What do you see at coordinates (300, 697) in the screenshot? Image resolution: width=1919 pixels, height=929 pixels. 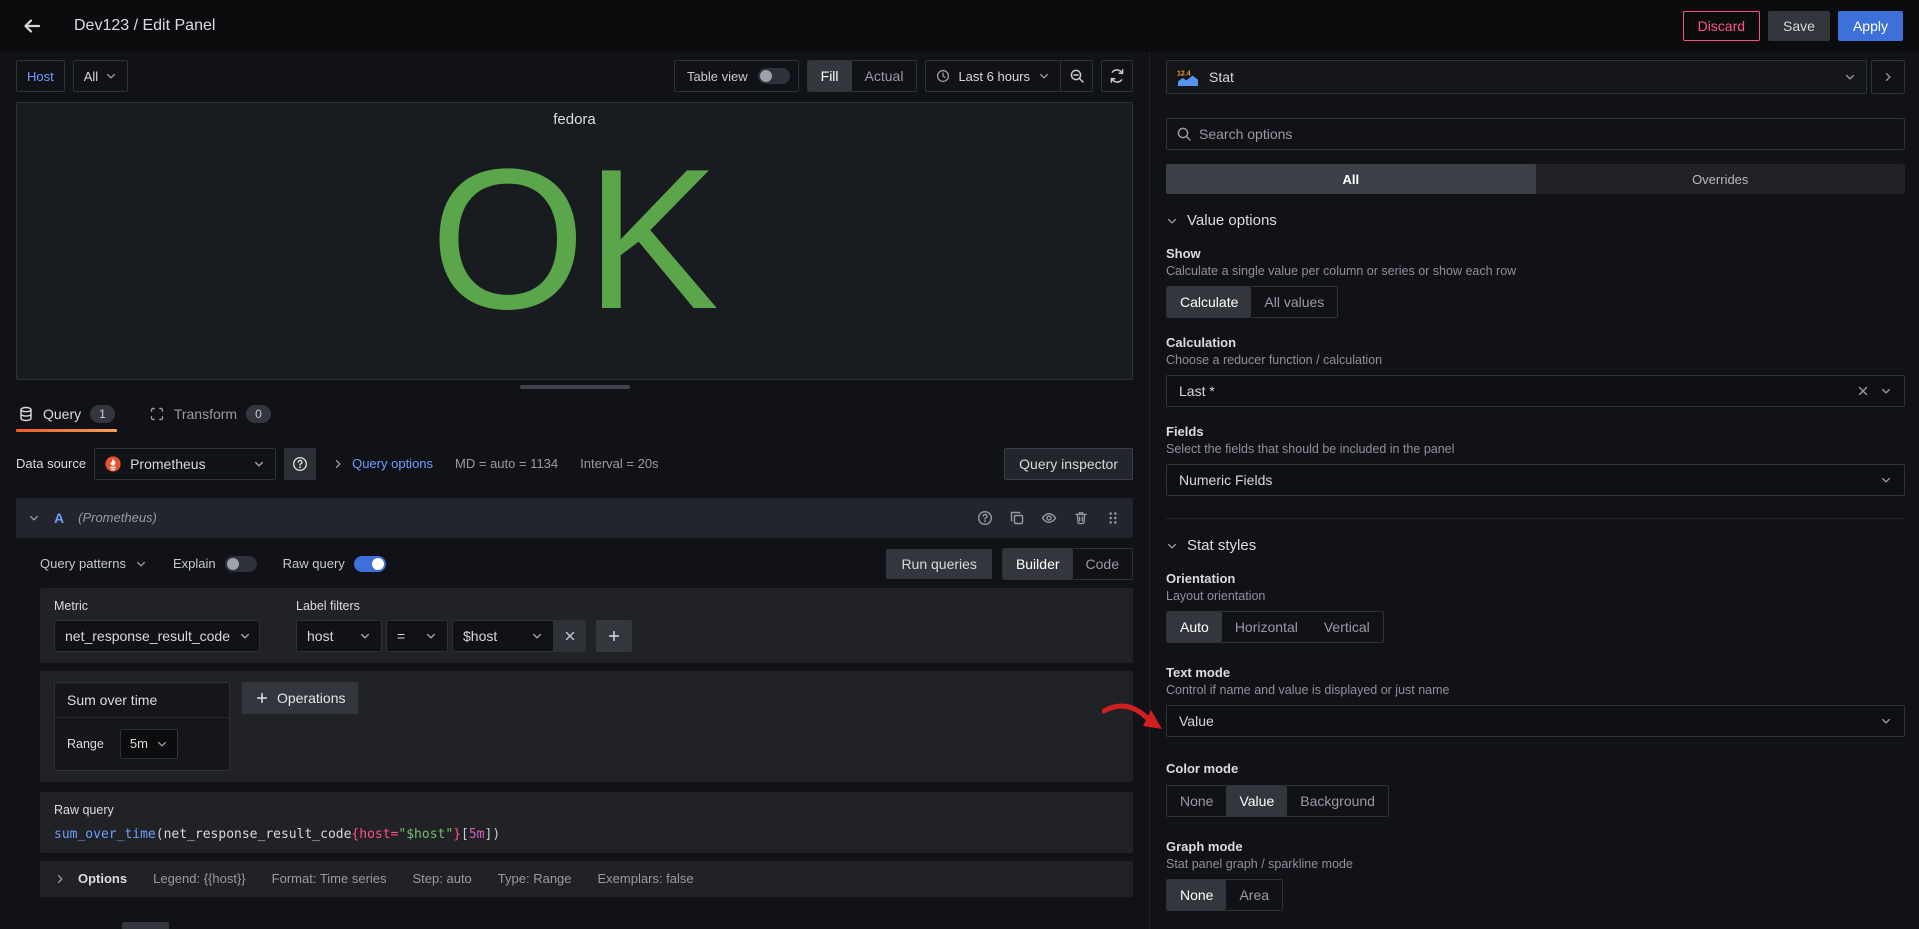 I see `add-operations-button: Operations` at bounding box center [300, 697].